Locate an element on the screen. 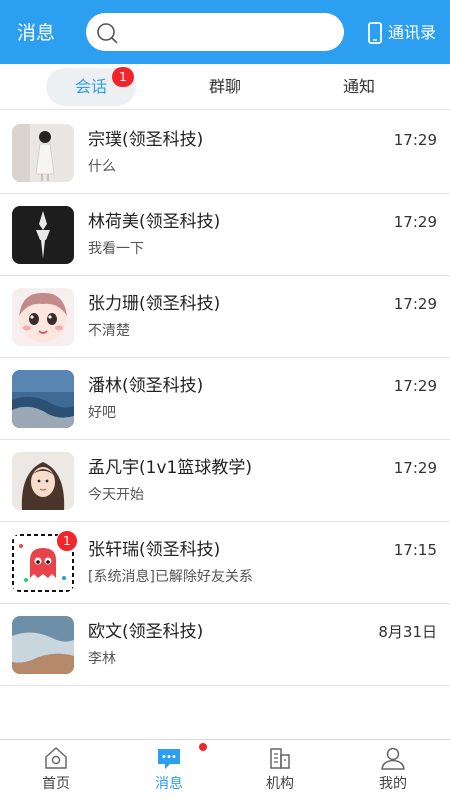 The width and height of the screenshot is (450, 800). search-icon is located at coordinates (107, 33).